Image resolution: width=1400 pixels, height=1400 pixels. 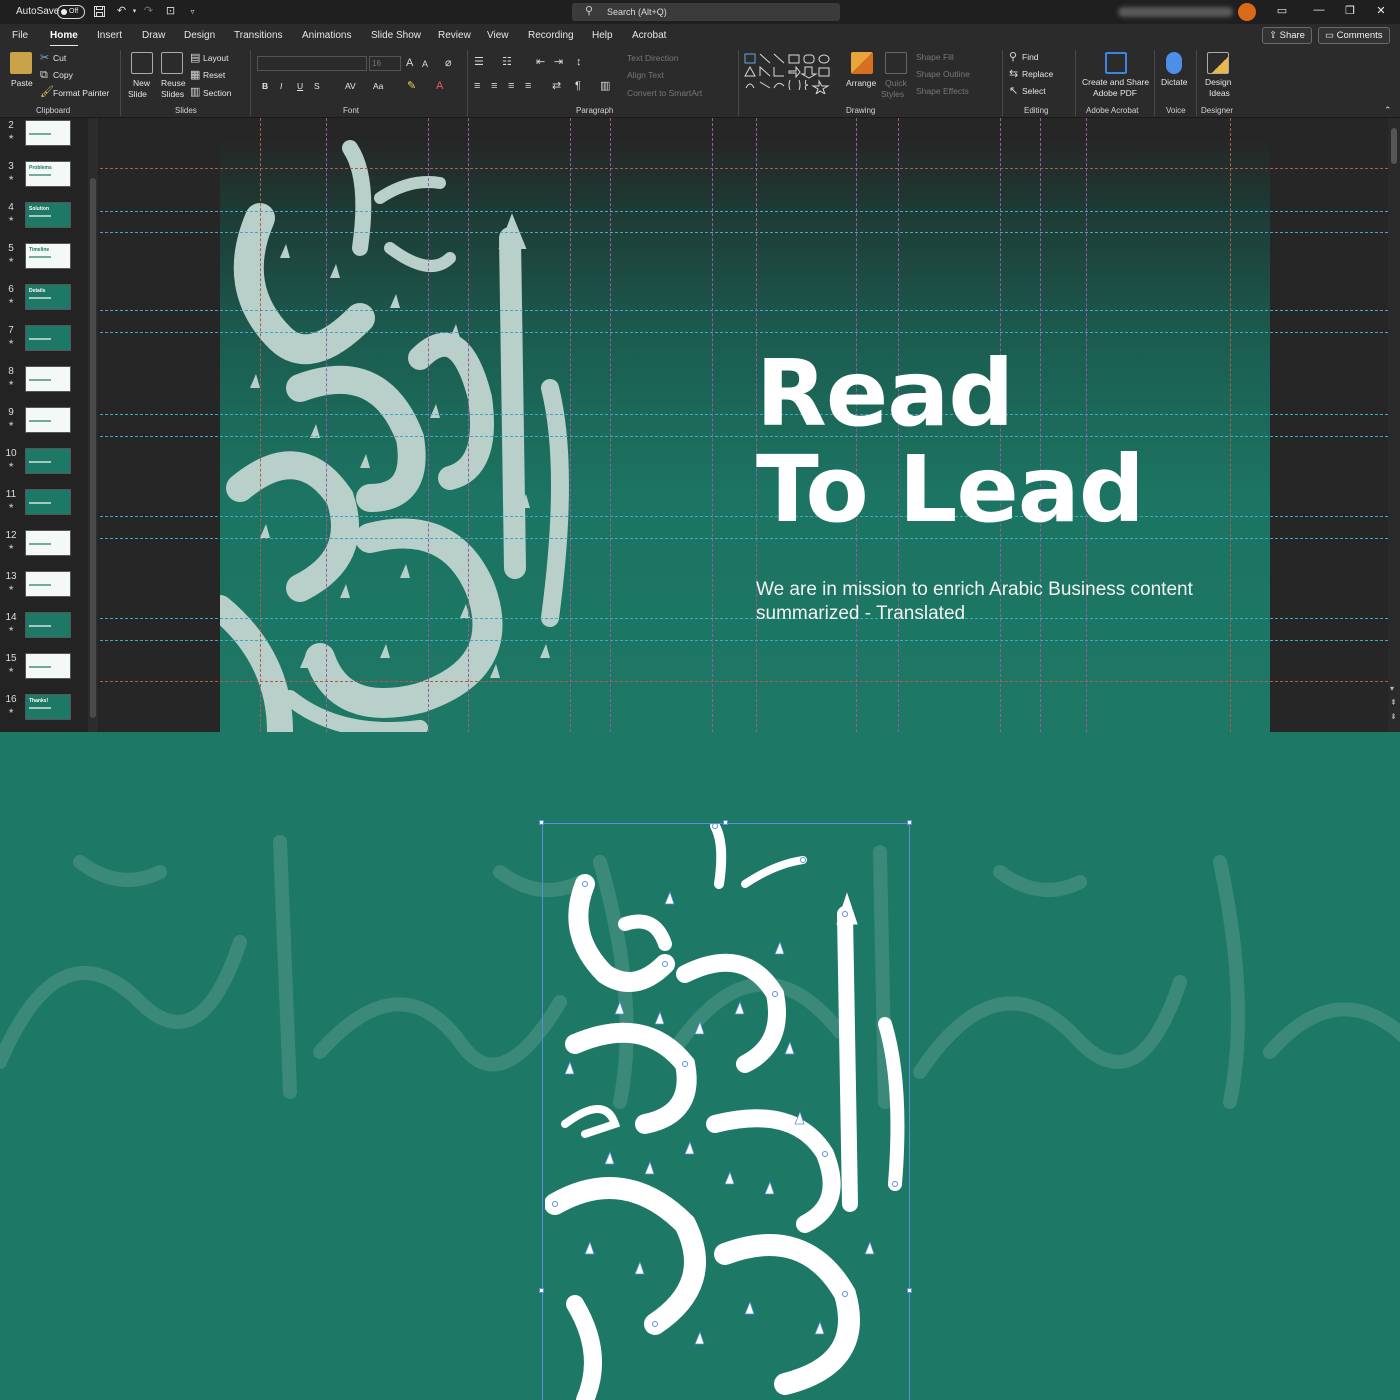 What do you see at coordinates (1030, 57) in the screenshot?
I see `find-button: Find` at bounding box center [1030, 57].